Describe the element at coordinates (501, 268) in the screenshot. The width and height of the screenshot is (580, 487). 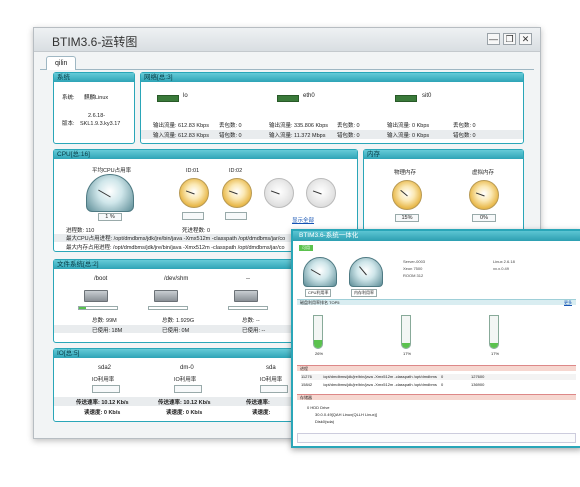
I see `host-value-5: xx.x.0.49` at that location.